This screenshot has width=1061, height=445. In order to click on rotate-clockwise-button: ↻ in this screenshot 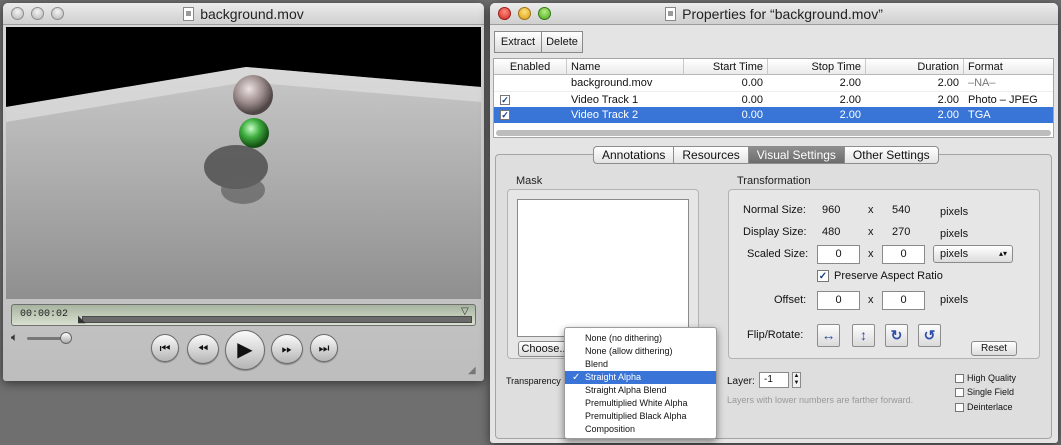, I will do `click(896, 335)`.